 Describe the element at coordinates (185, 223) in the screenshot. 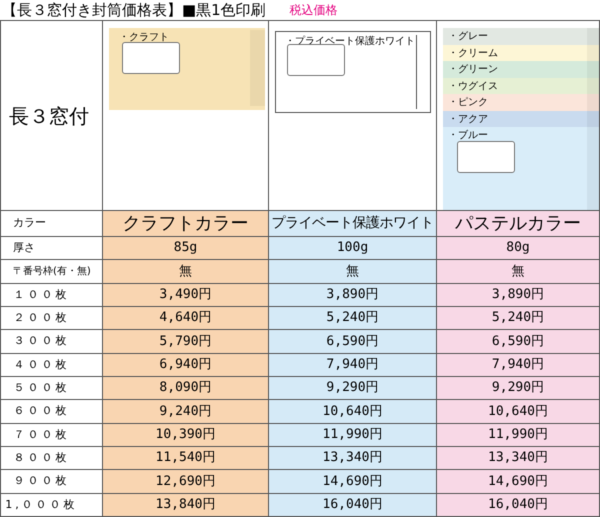

I see `column-header: クラフトカラー` at that location.